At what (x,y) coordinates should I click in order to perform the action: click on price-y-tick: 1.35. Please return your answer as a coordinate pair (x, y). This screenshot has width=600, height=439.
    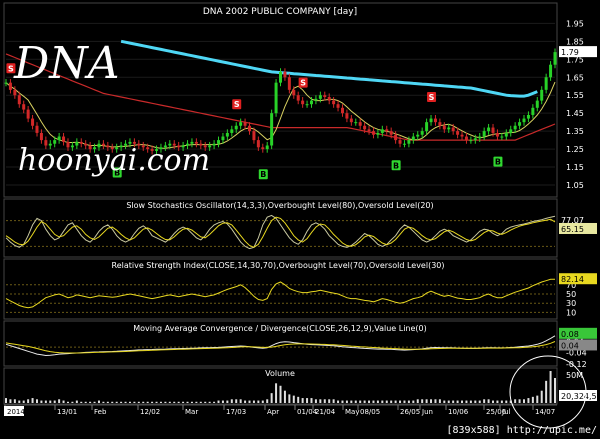
    Looking at the image, I should click on (575, 131).